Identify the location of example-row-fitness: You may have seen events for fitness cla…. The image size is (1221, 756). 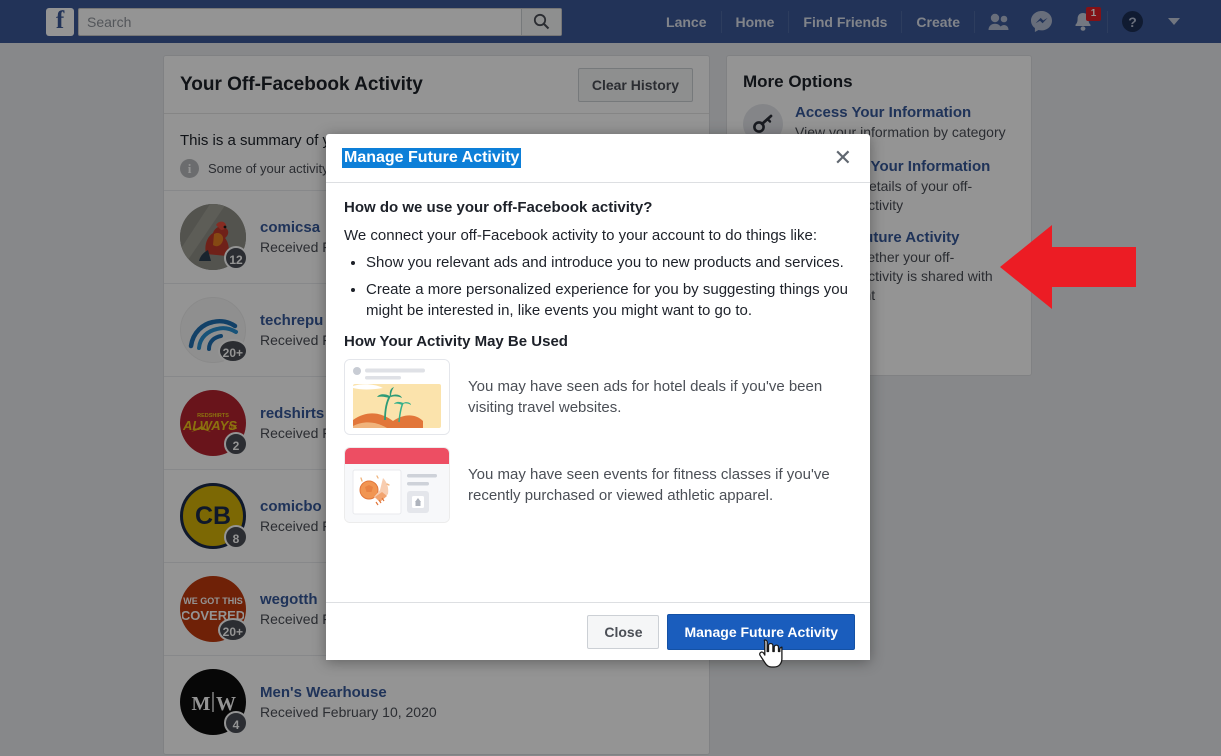
(598, 485).